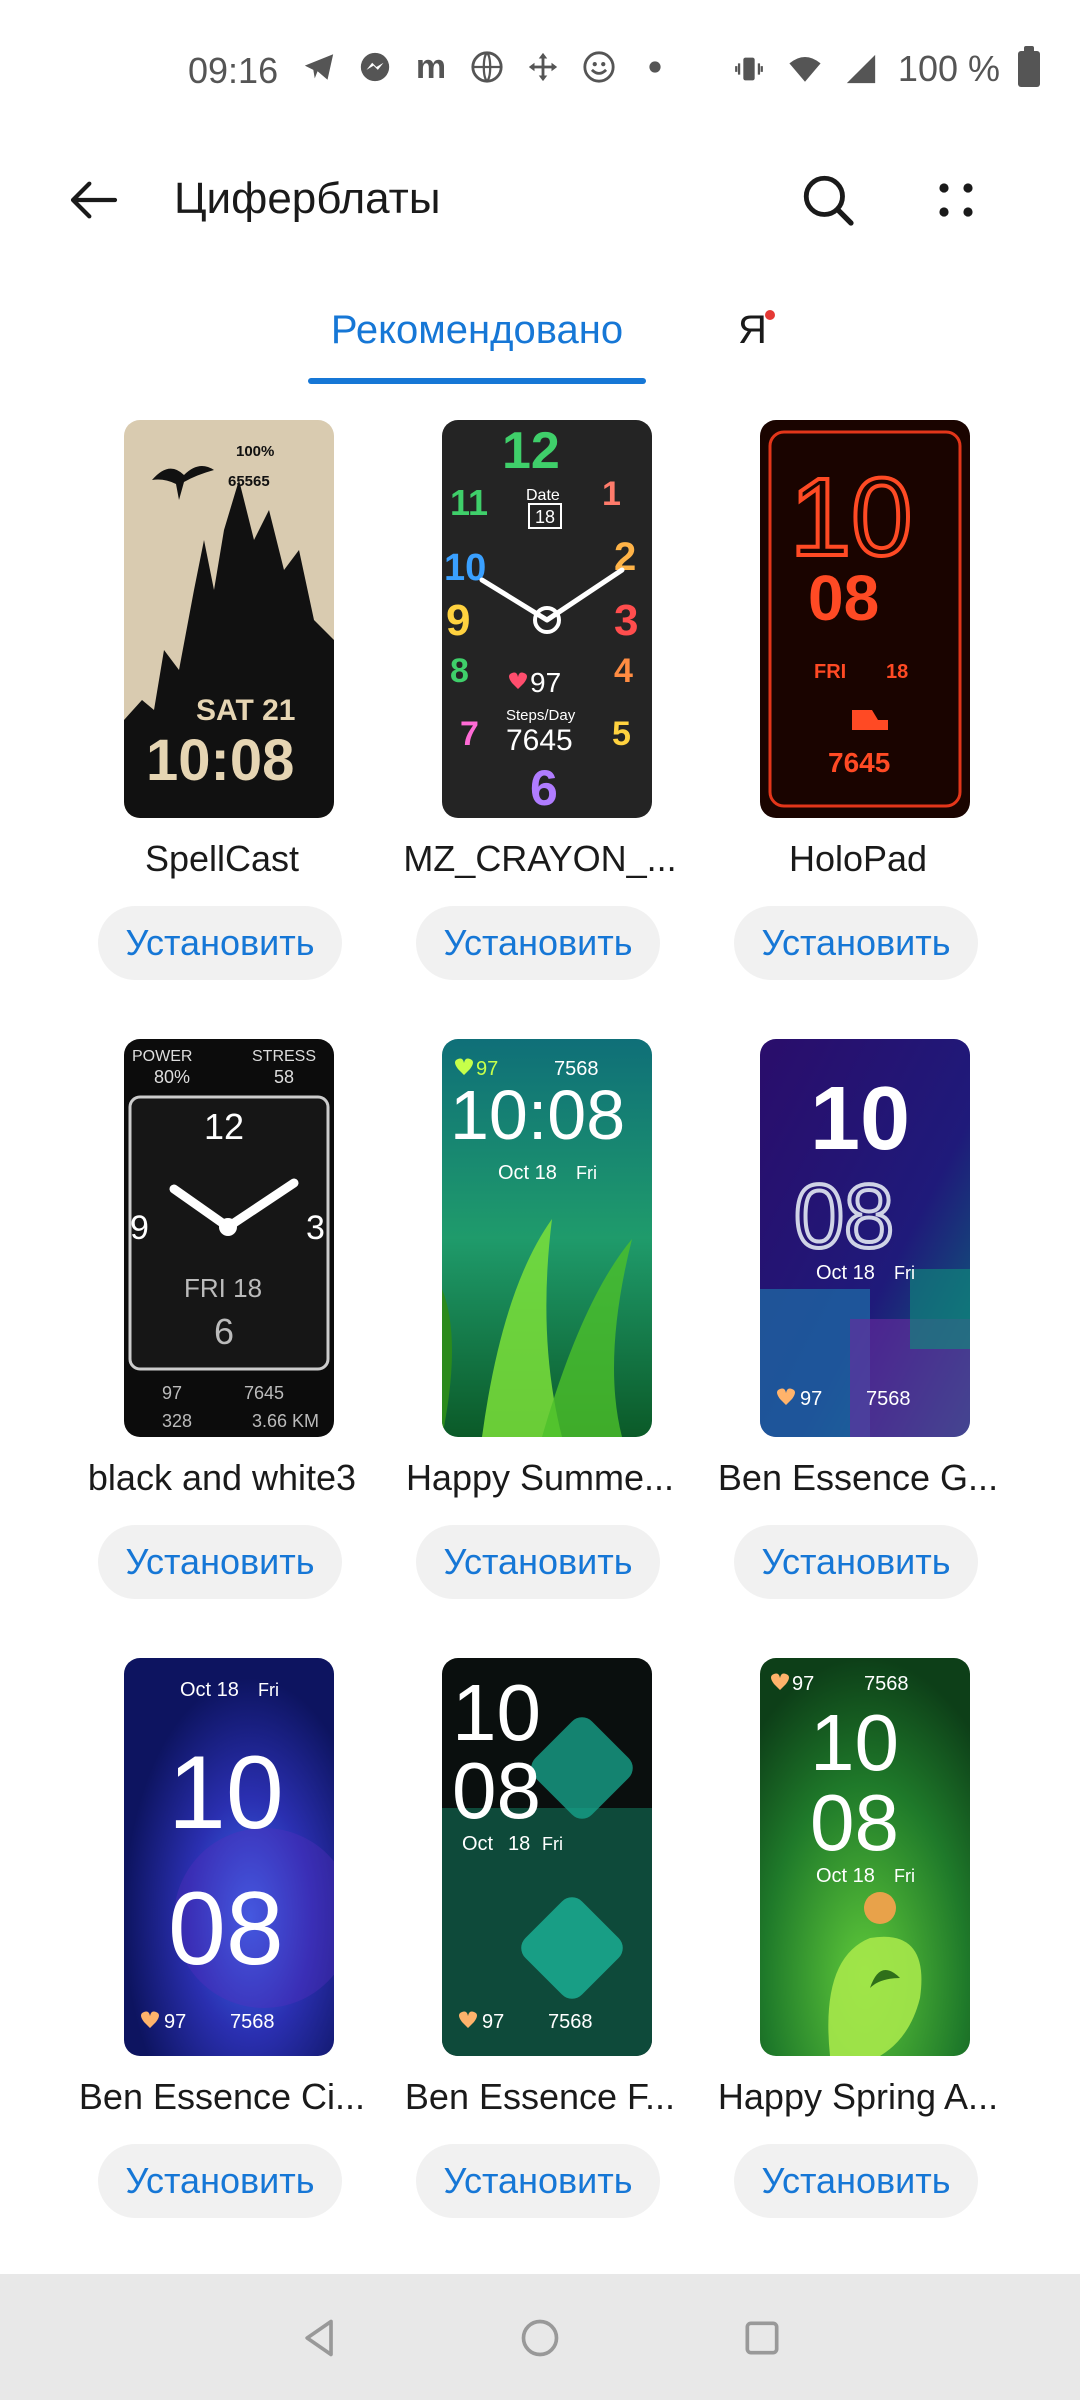 The height and width of the screenshot is (2400, 1080). Describe the element at coordinates (611, 494) in the screenshot. I see `hour-1: 1` at that location.